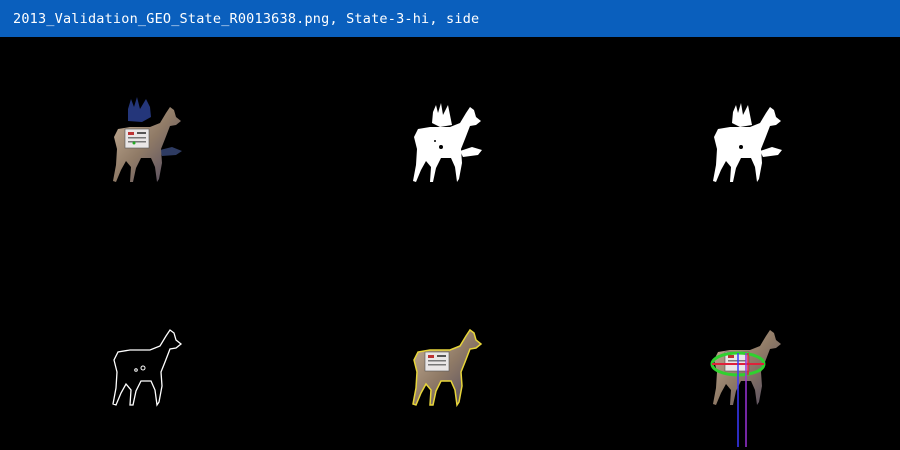  What do you see at coordinates (745, 388) in the screenshot?
I see `ellipse-measurement-image` at bounding box center [745, 388].